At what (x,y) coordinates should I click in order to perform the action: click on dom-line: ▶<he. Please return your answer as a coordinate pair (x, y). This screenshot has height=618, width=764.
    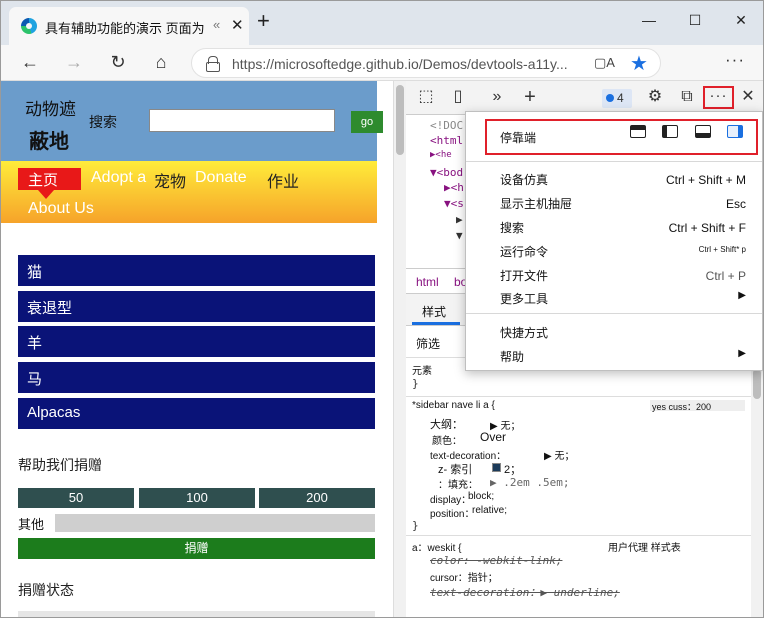
    Looking at the image, I should click on (441, 155).